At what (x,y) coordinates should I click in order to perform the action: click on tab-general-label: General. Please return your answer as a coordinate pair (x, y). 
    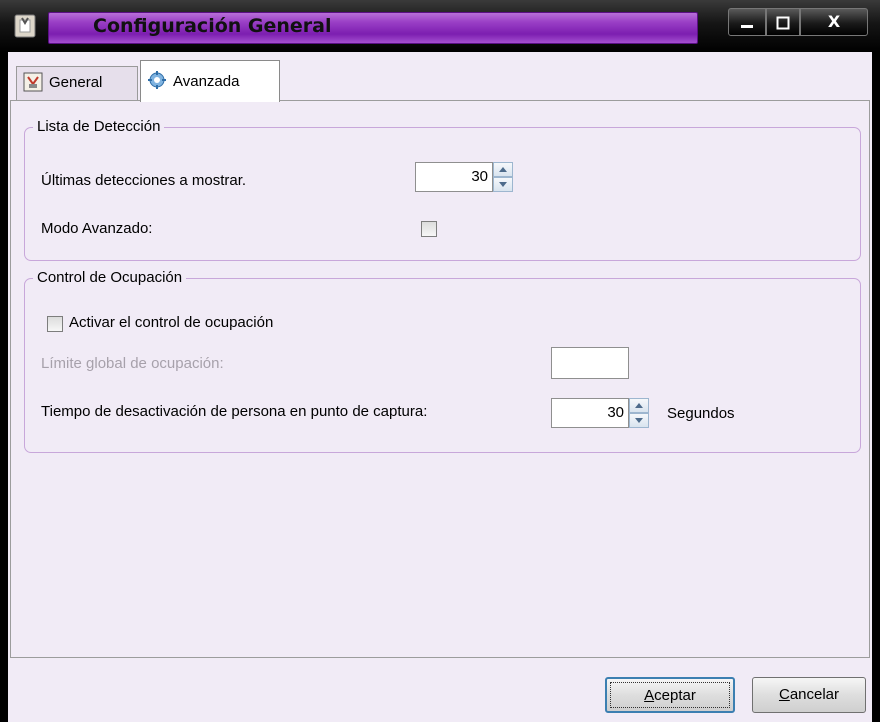
    Looking at the image, I should click on (76, 82).